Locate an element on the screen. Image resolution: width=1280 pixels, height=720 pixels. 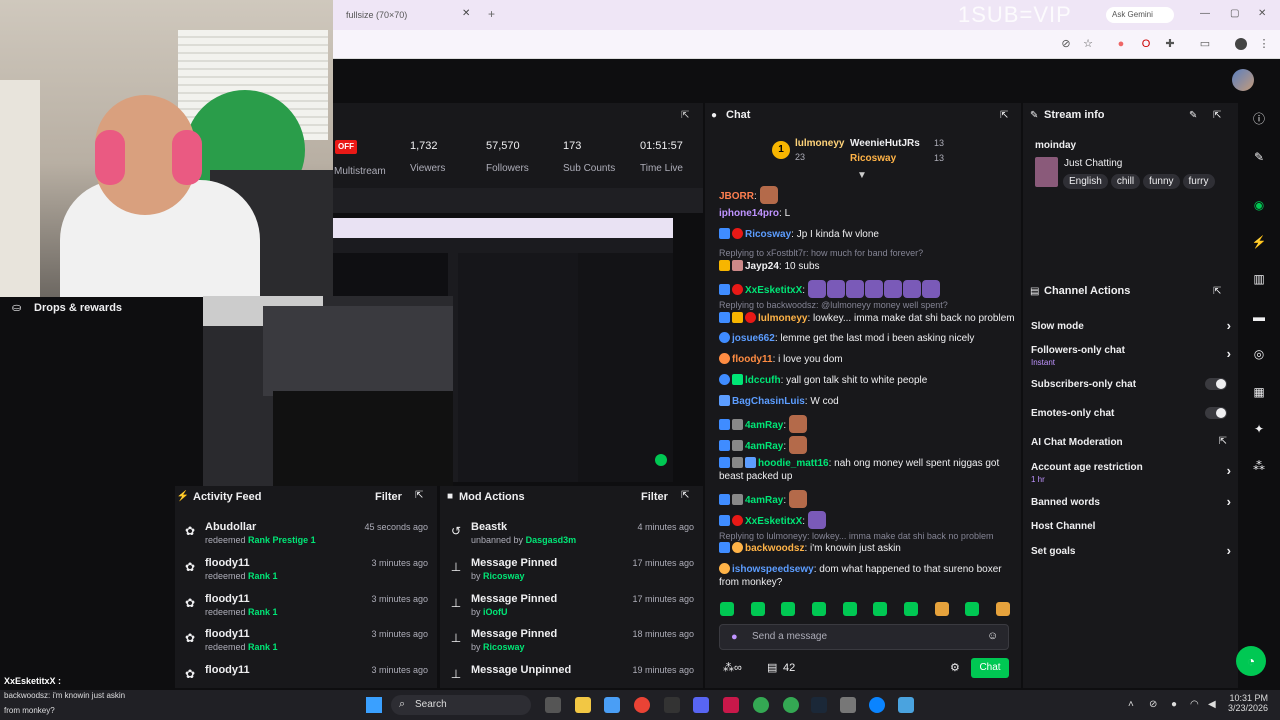
chevron-up-icon: ˄ is located at coordinates (1131, 704).